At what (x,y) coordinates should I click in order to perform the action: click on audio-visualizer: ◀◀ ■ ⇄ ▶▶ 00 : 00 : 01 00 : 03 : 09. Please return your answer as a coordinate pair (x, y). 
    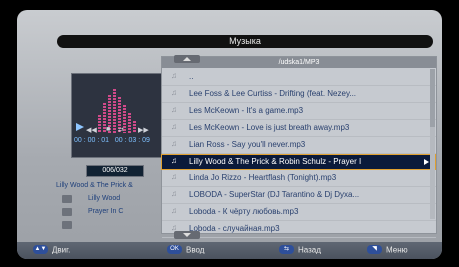
    Looking at the image, I should click on (122, 115).